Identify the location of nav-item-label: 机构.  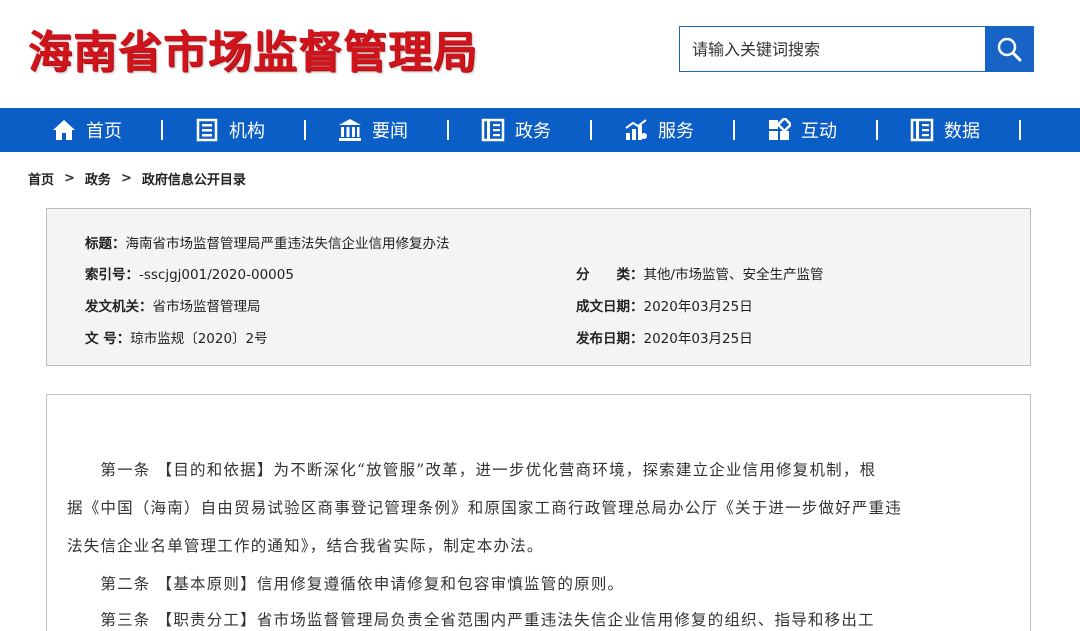
(247, 131).